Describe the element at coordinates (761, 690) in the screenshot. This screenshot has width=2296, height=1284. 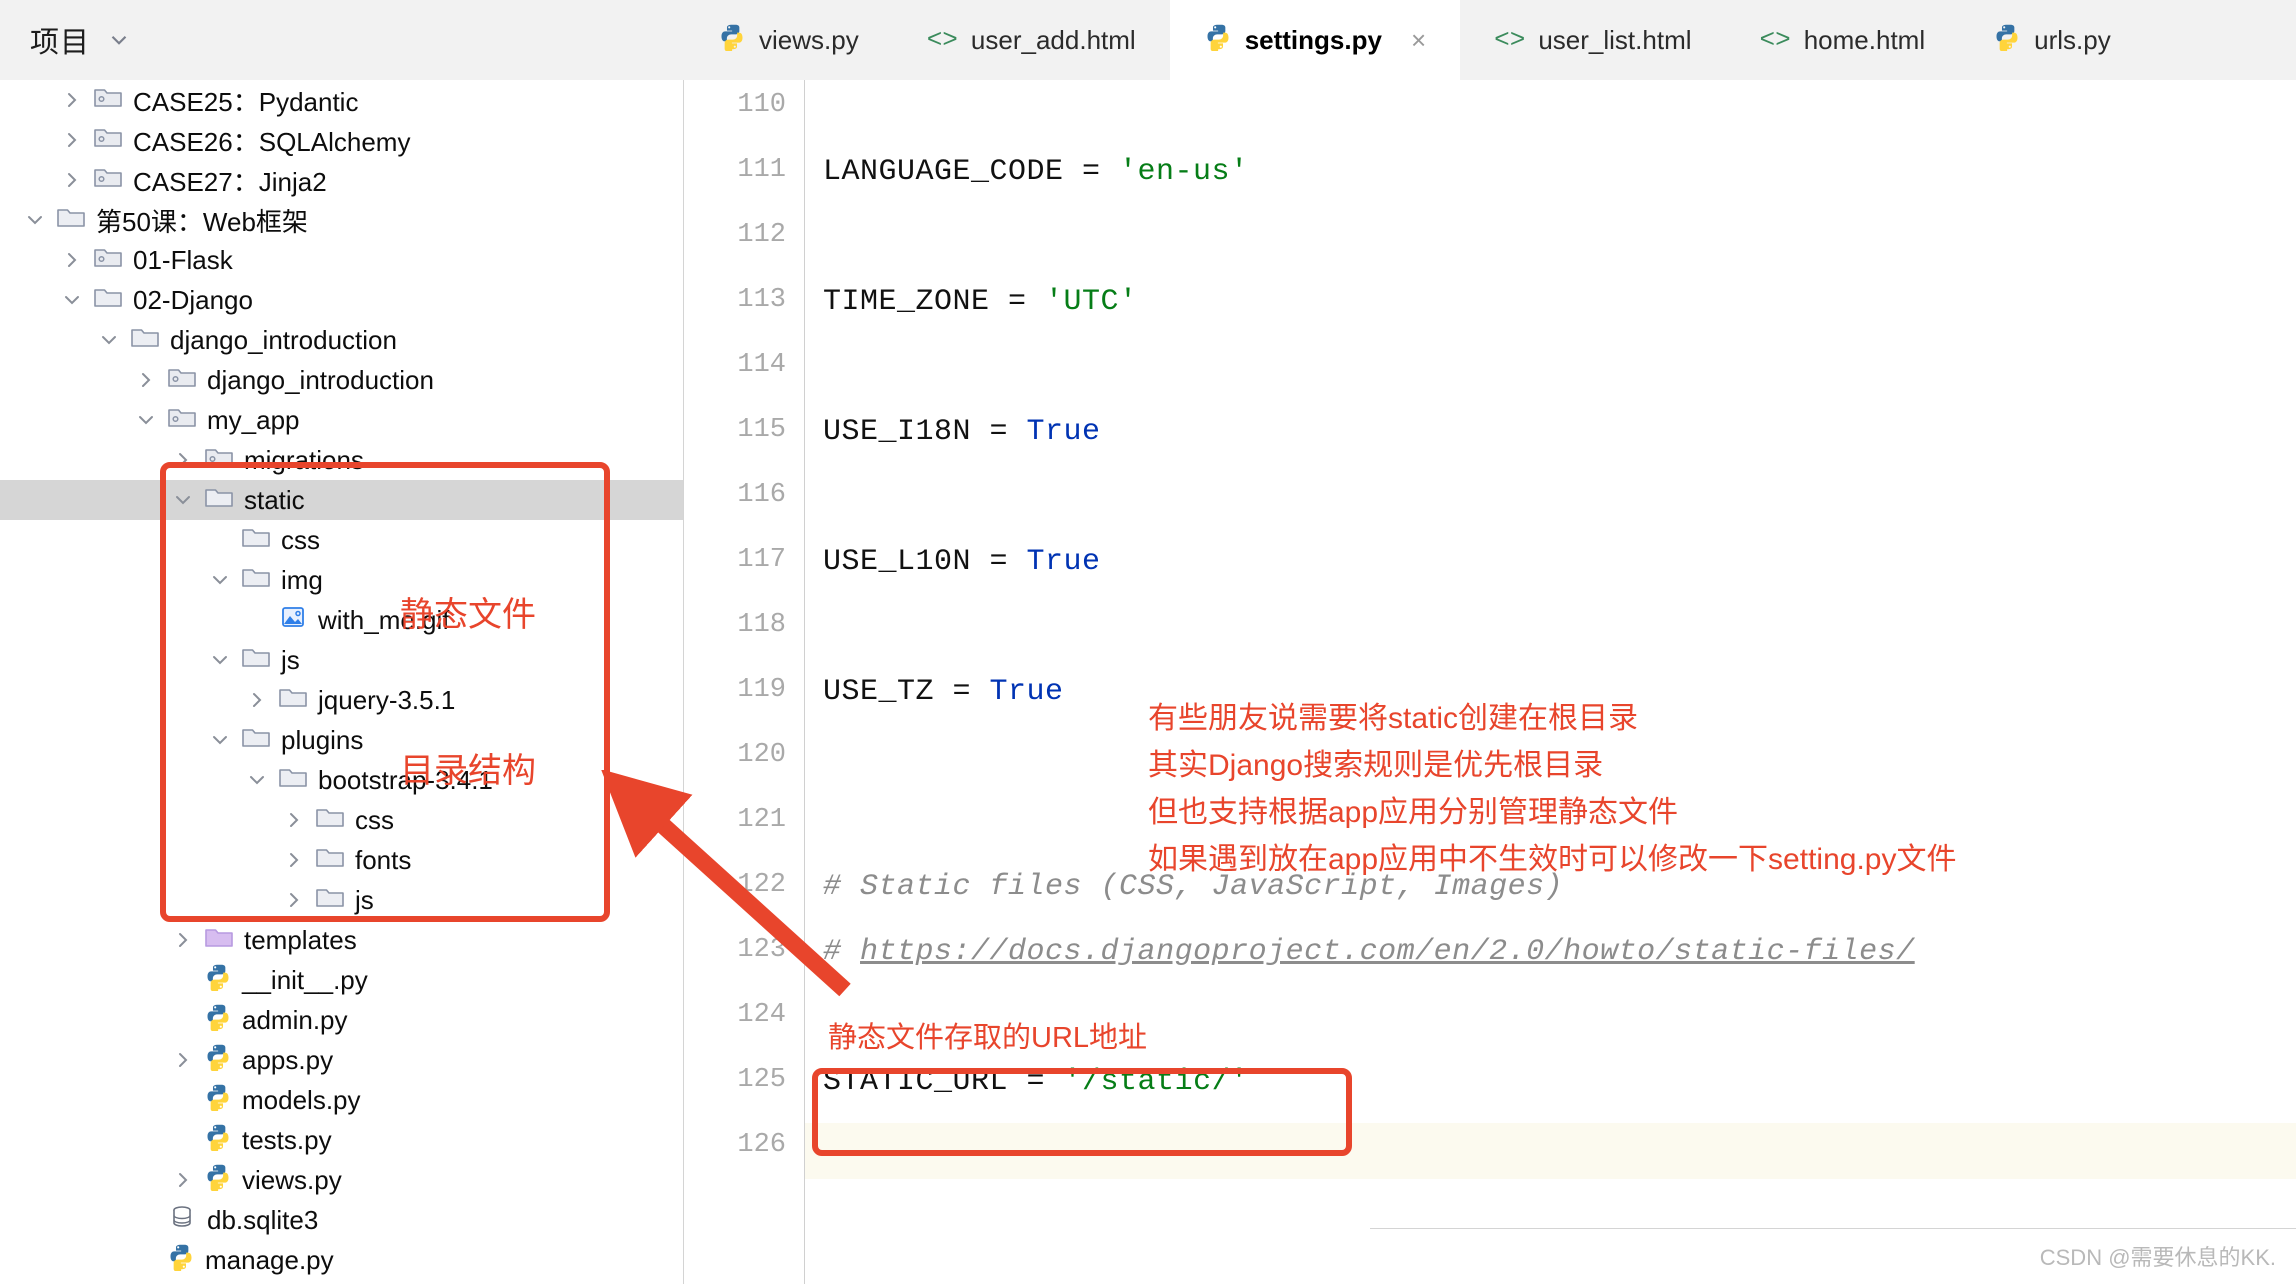
I see `line-number: 119` at that location.